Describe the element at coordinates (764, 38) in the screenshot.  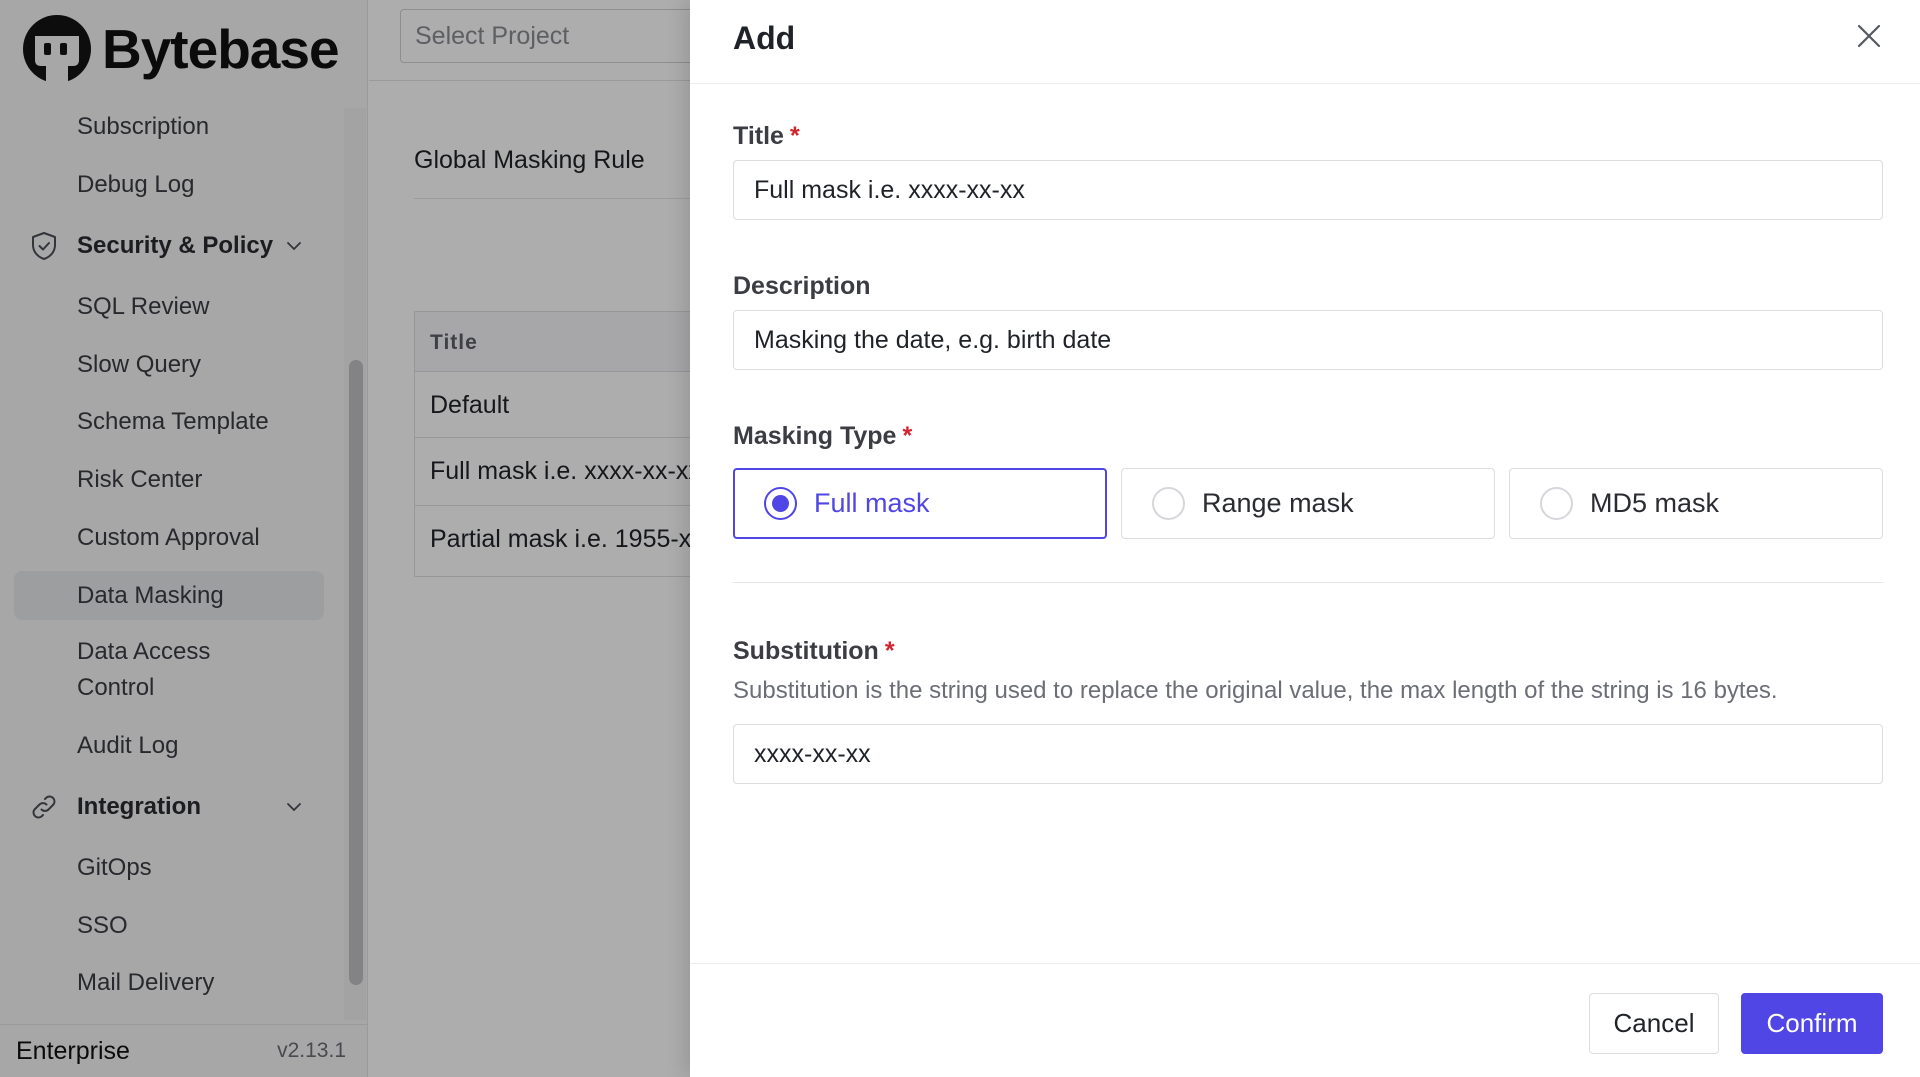
I see `drawer-title: Add` at that location.